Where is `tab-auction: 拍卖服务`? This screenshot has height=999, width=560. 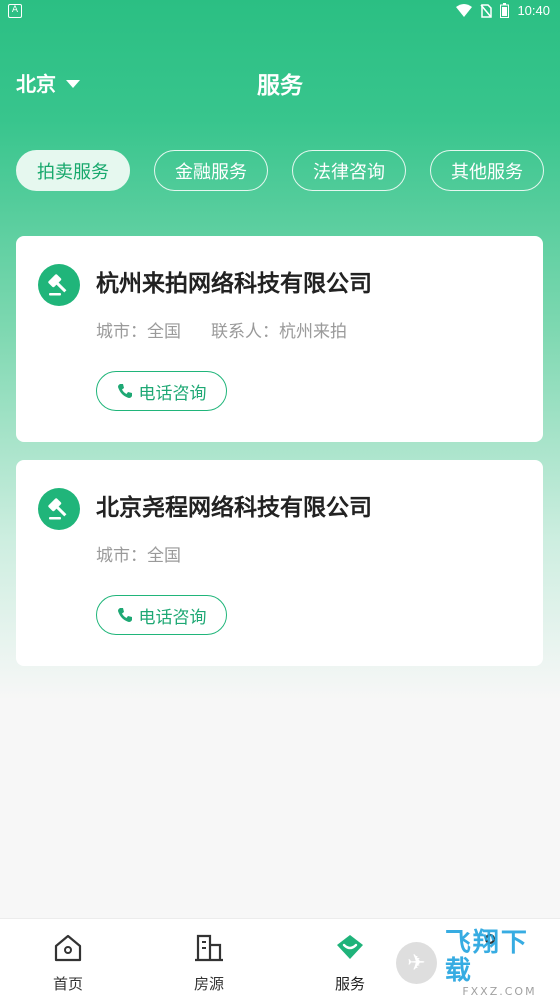
tab-auction: 拍卖服务 is located at coordinates (73, 170).